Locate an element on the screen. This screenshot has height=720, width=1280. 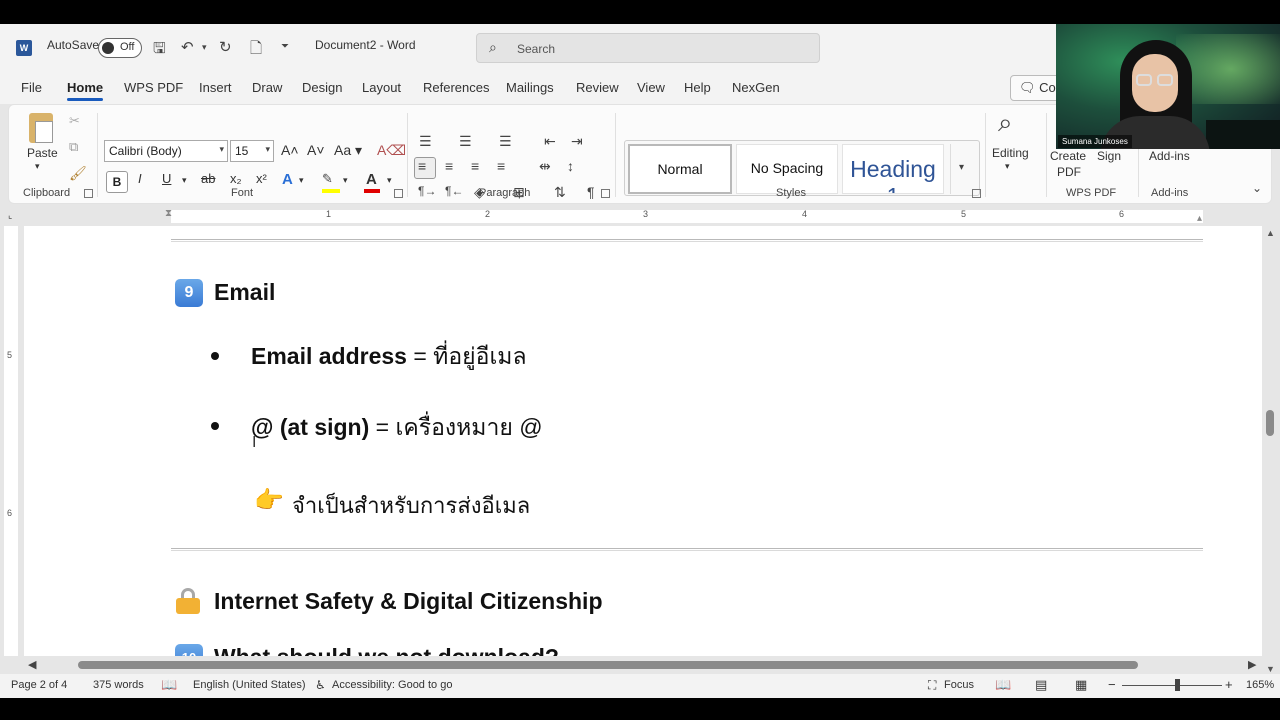
clear-formatting-icon: A⌫ is located at coordinates (391, 150).